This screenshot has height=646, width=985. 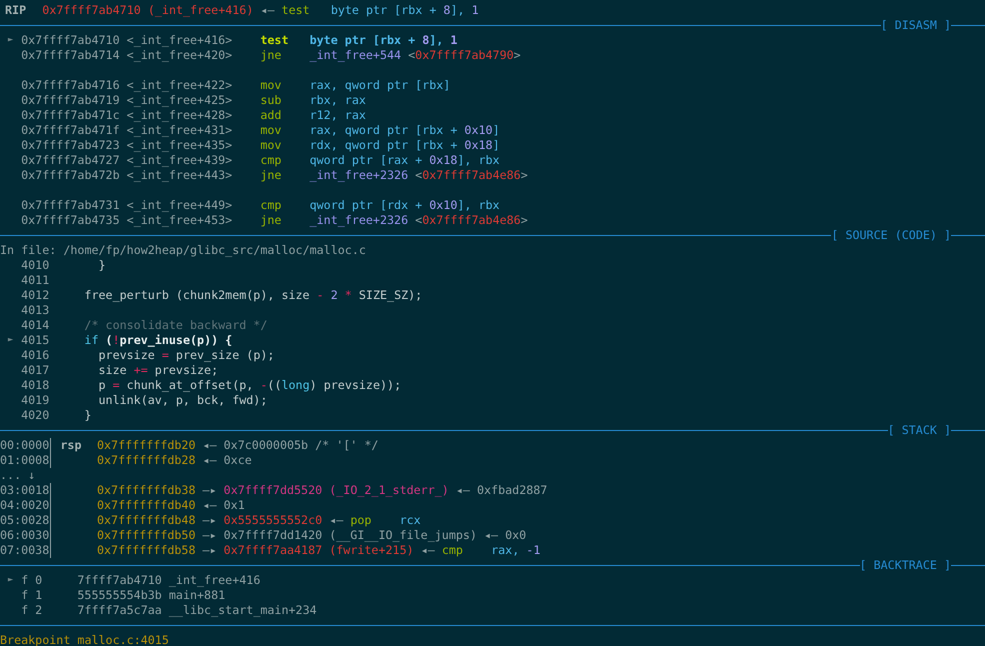 What do you see at coordinates (384, 145) in the screenshot?
I see `operand: rdx, qword ptr [rbx +` at bounding box center [384, 145].